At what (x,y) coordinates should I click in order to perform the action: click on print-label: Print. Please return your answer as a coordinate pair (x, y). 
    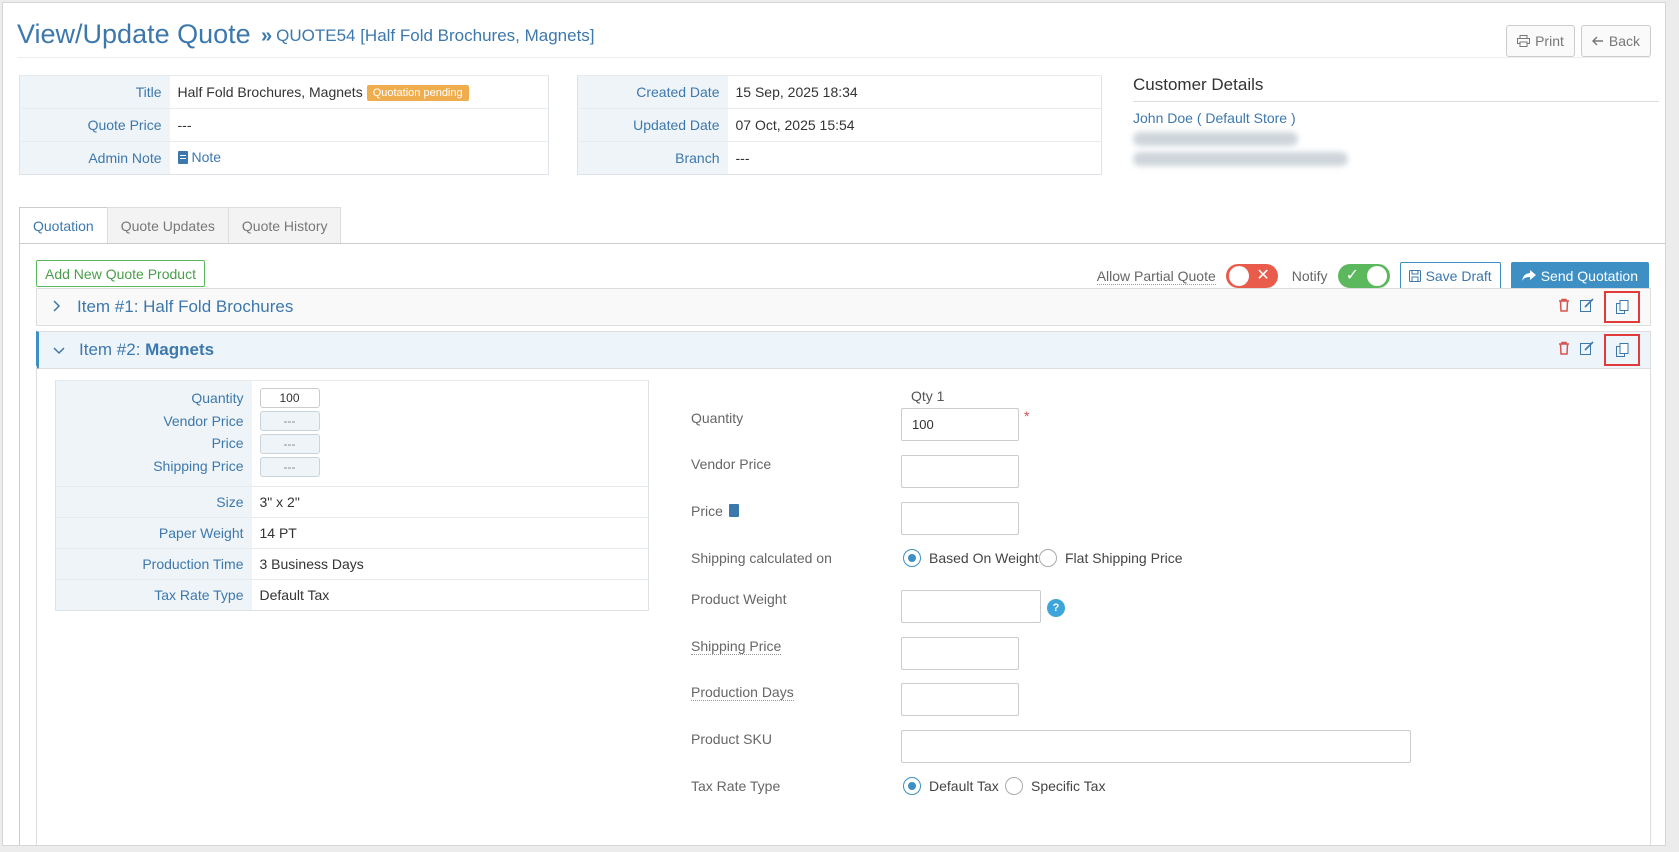
    Looking at the image, I should click on (1549, 41).